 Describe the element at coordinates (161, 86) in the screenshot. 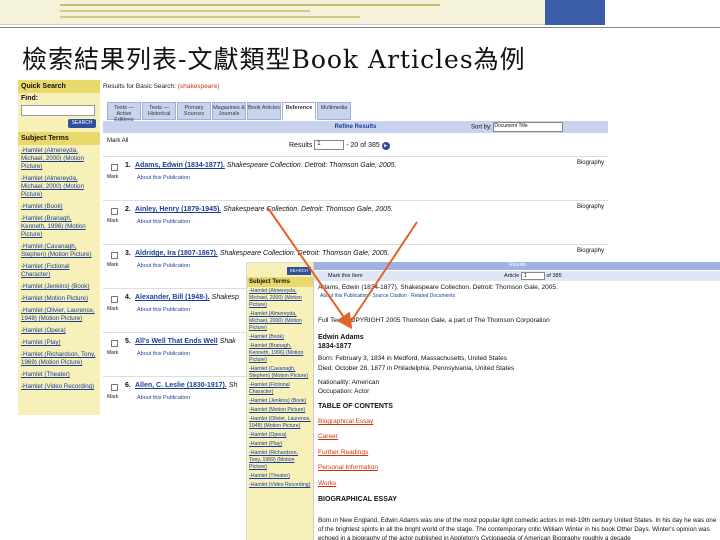

I see `results-header: Results for Basic Search: (shakespeare)` at that location.